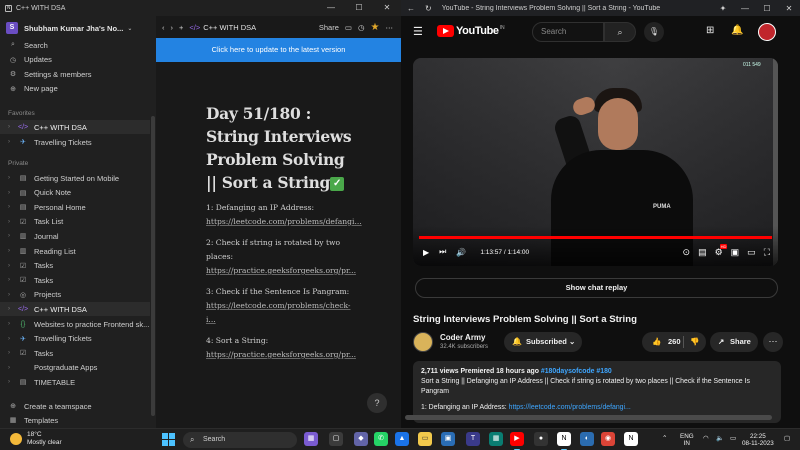 The height and width of the screenshot is (450, 800). Describe the element at coordinates (710, 30) in the screenshot. I see `create-video-icon: ⊞` at that location.